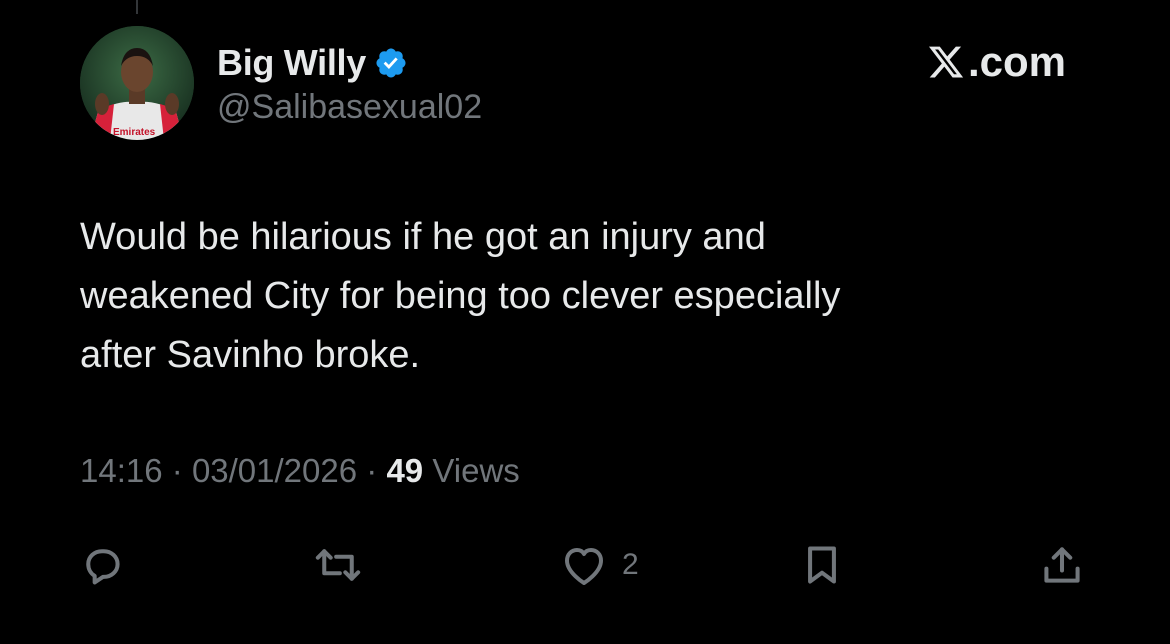 The width and height of the screenshot is (1170, 644). I want to click on display-name: Big Willy, so click(291, 63).